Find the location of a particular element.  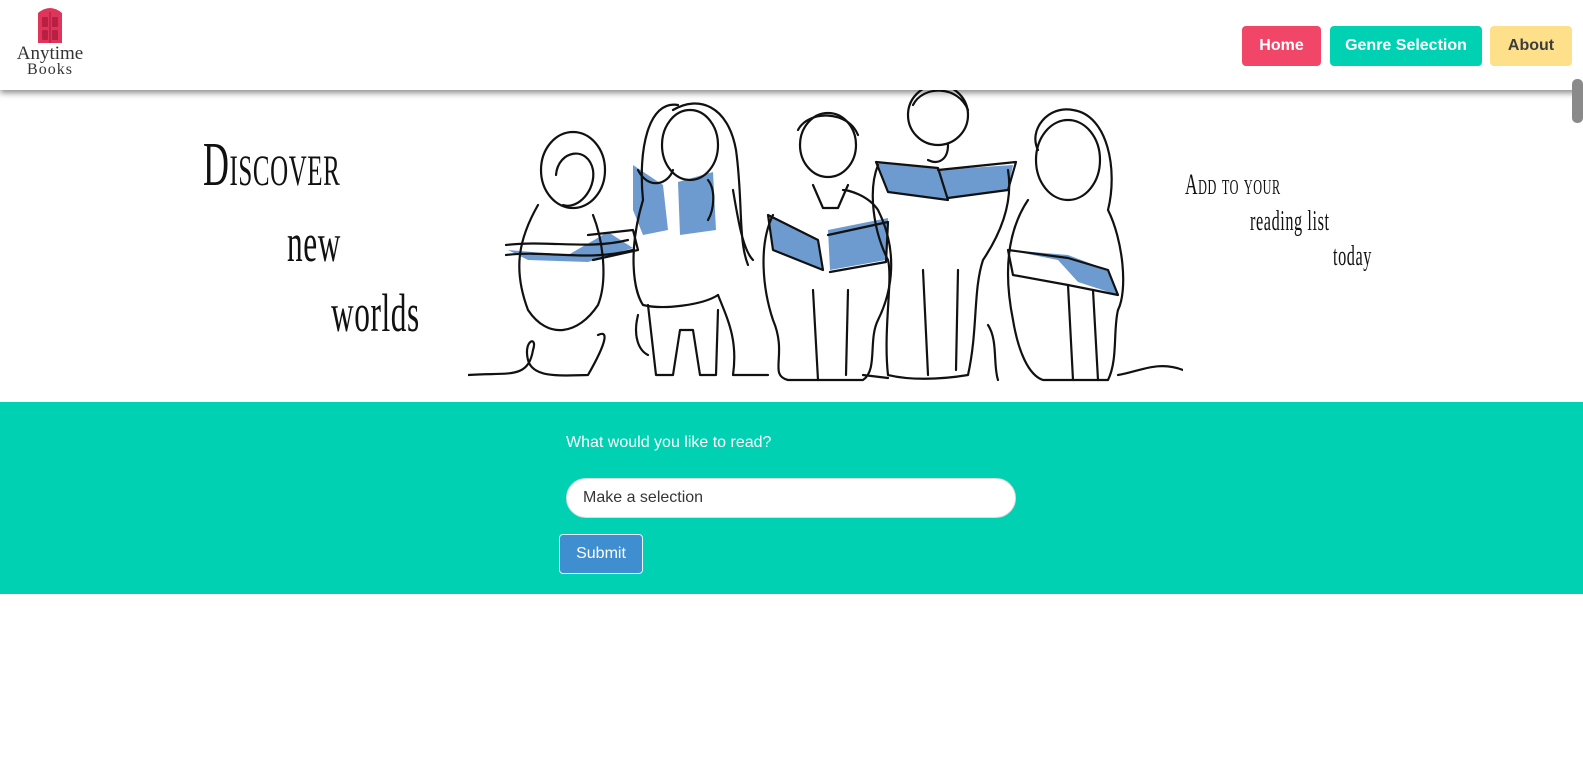

genre-selection-button: Genre Selection is located at coordinates (1406, 46).